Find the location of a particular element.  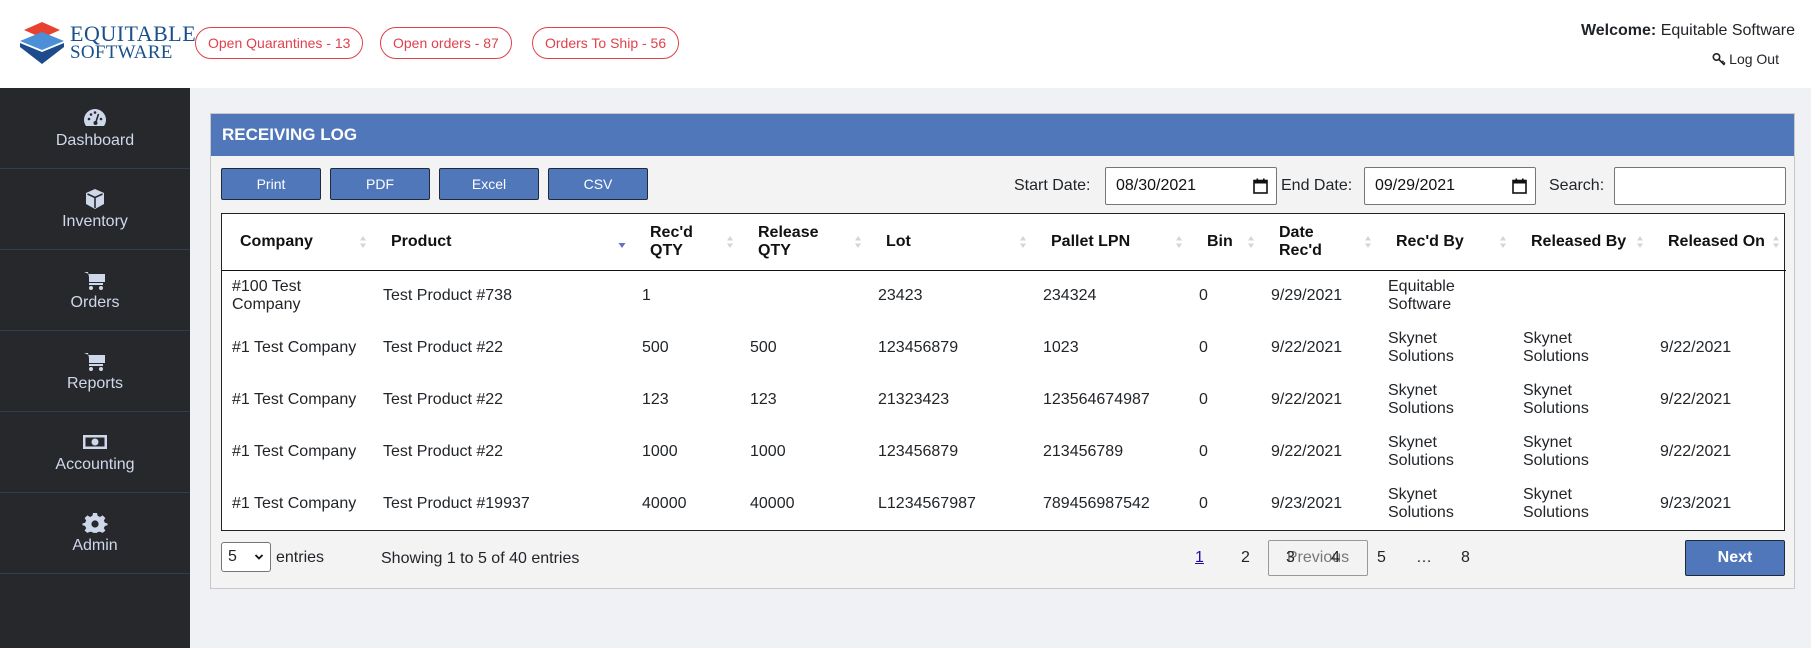

start-date-label: Start Date: is located at coordinates (1052, 185).